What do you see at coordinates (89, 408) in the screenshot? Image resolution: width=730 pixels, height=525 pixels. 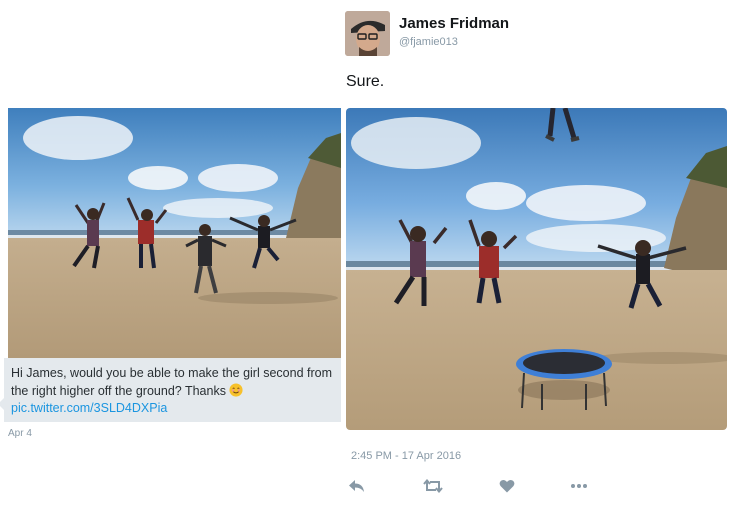 I see `photo-link: pic.twitter.com/3SLD4DXPia` at bounding box center [89, 408].